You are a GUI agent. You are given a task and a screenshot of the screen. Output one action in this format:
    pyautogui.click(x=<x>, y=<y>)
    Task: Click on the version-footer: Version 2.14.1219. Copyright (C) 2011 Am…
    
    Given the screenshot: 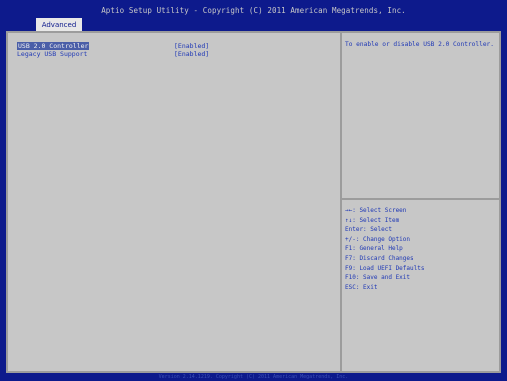 What is the action you would take?
    pyautogui.click(x=253, y=377)
    